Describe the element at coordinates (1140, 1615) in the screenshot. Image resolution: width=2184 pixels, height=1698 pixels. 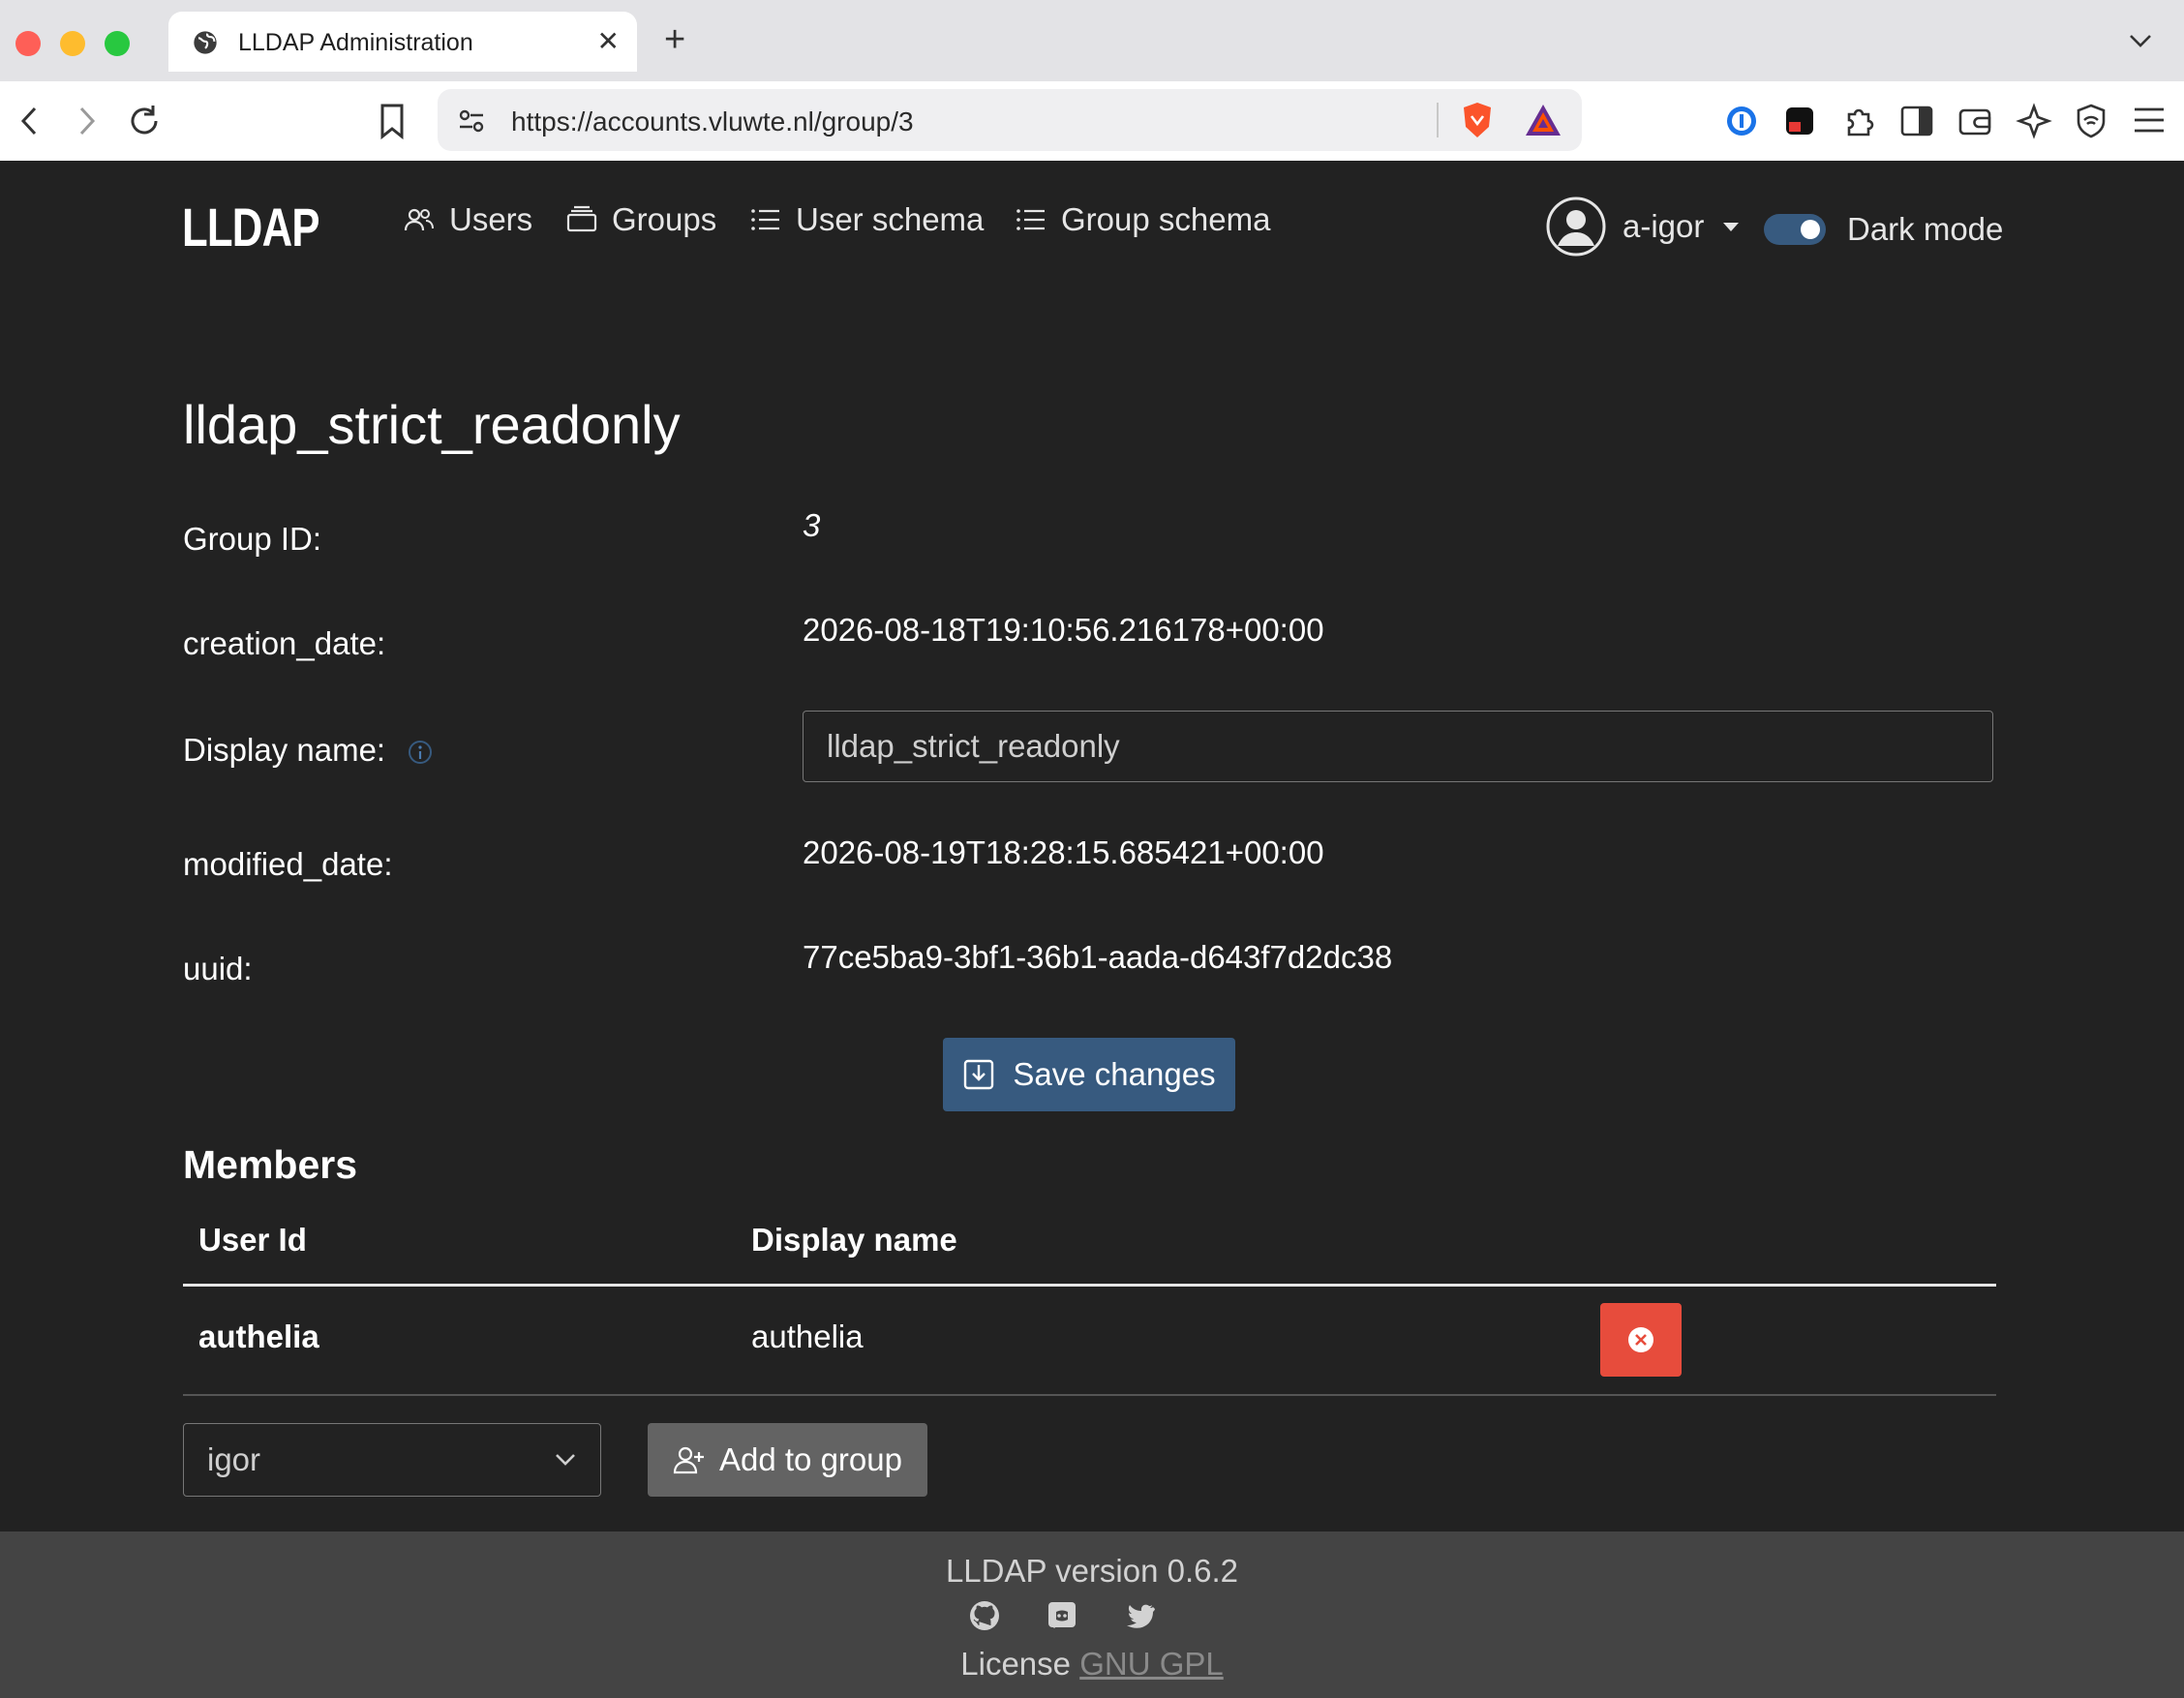
I see `twitter-icon` at that location.